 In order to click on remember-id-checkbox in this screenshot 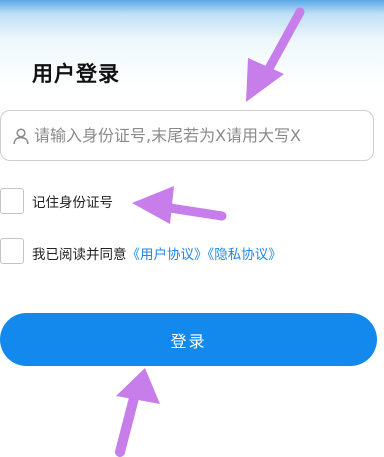, I will do `click(12, 201)`.